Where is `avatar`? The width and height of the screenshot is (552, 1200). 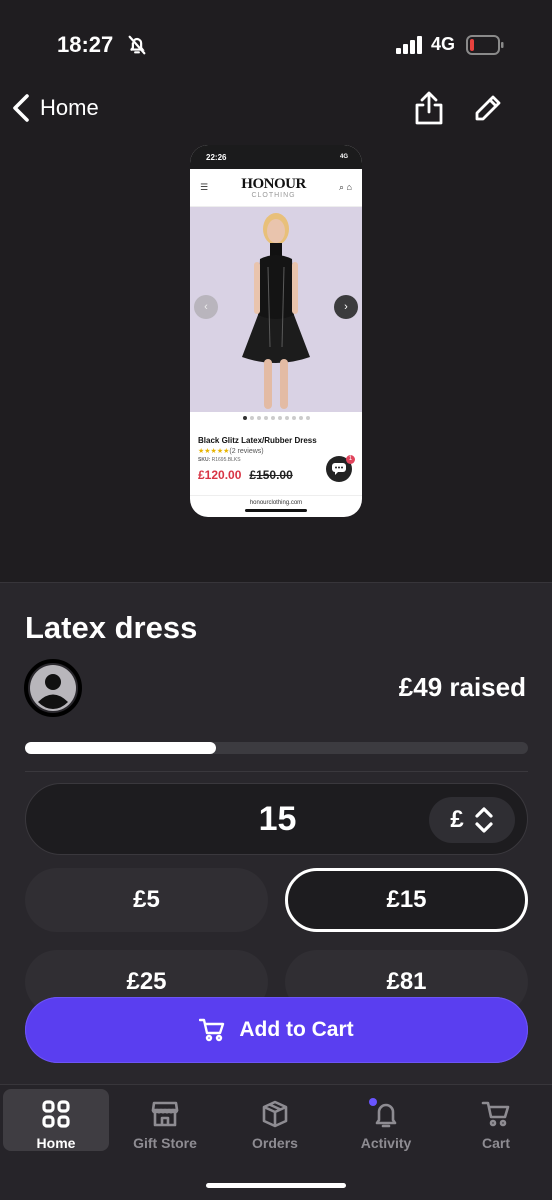
avatar is located at coordinates (53, 688).